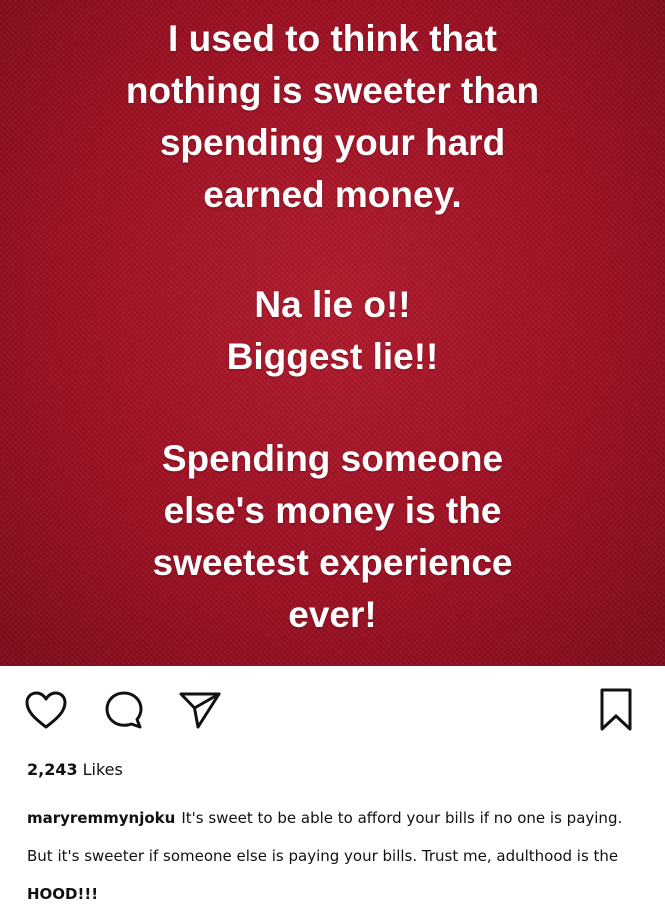 The height and width of the screenshot is (915, 665). Describe the element at coordinates (332, 304) in the screenshot. I see `quote-line: Na lie o!!` at that location.